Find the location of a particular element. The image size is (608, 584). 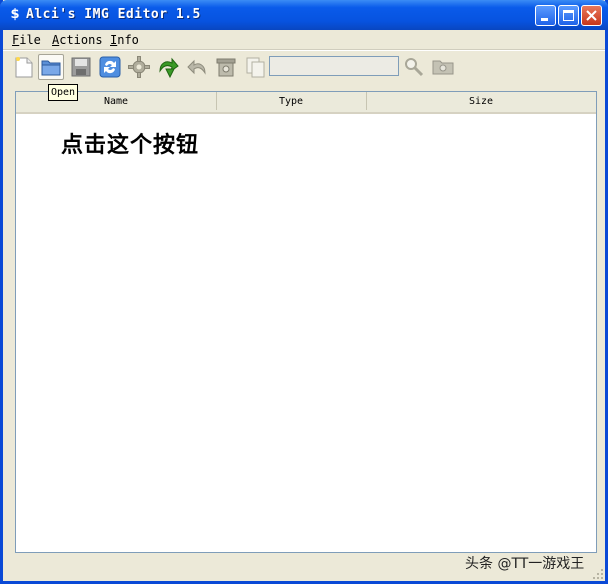

save-icon is located at coordinates (81, 67).